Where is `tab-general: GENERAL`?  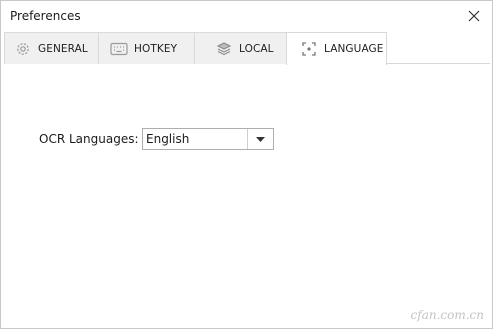 tab-general: GENERAL is located at coordinates (51, 48).